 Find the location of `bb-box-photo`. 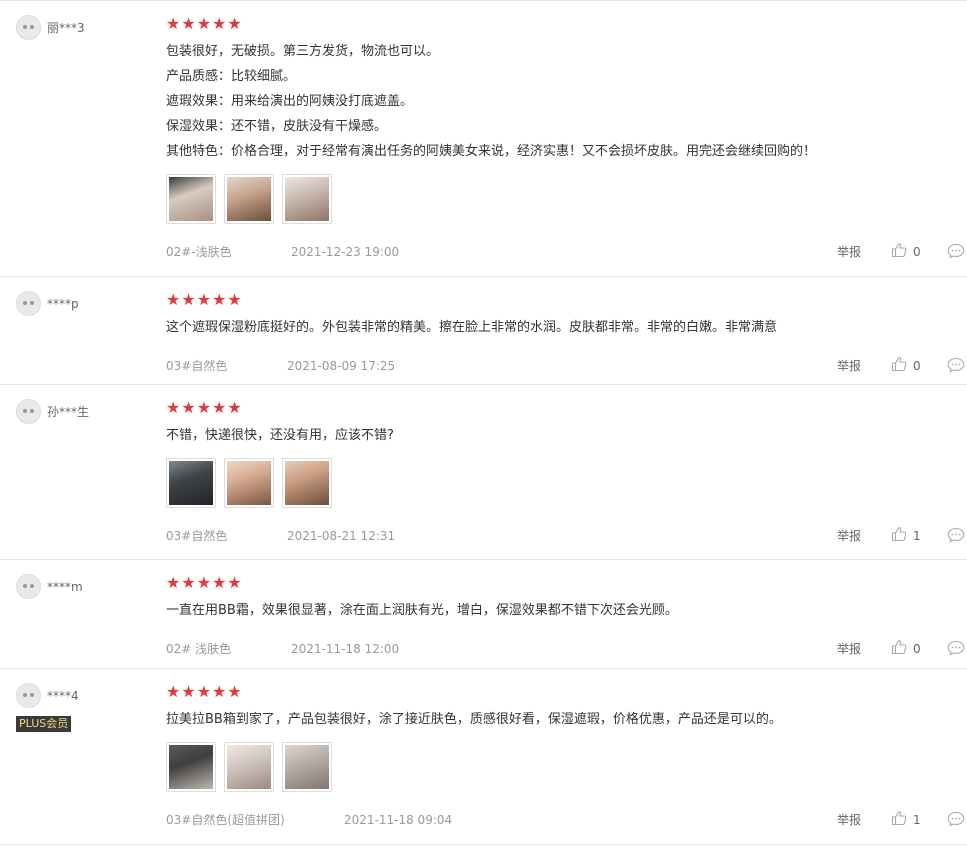

bb-box-photo is located at coordinates (191, 483).